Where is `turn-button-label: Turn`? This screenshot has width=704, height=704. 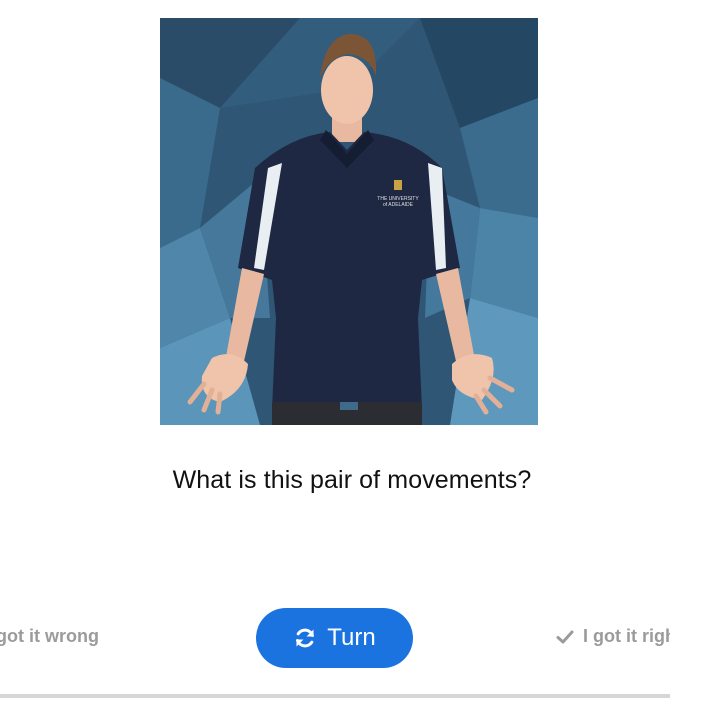 turn-button-label: Turn is located at coordinates (351, 637).